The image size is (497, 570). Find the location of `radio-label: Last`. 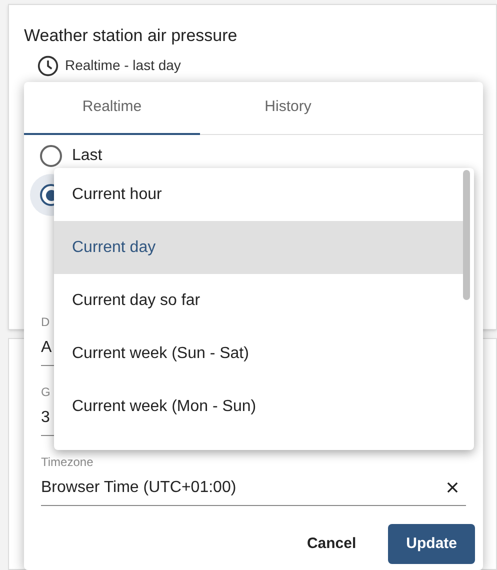

radio-label: Last is located at coordinates (87, 156).